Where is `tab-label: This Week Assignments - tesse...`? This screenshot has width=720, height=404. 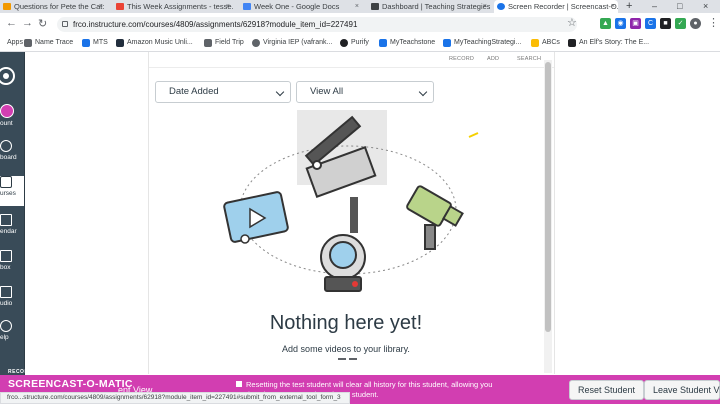
tab-label: This Week Assignments - tesse... is located at coordinates (180, 6).